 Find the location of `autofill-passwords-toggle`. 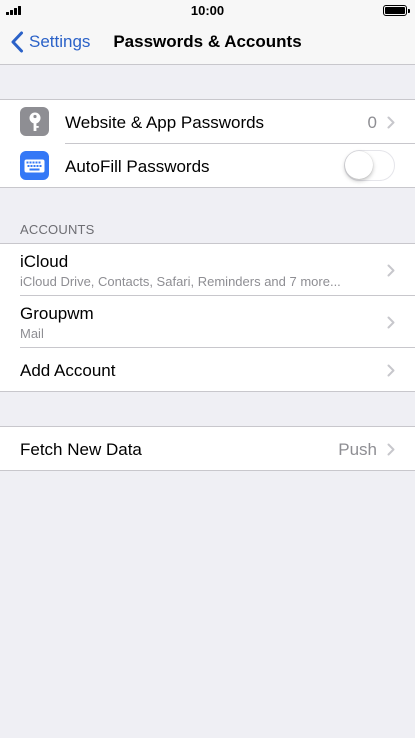

autofill-passwords-toggle is located at coordinates (369, 165).